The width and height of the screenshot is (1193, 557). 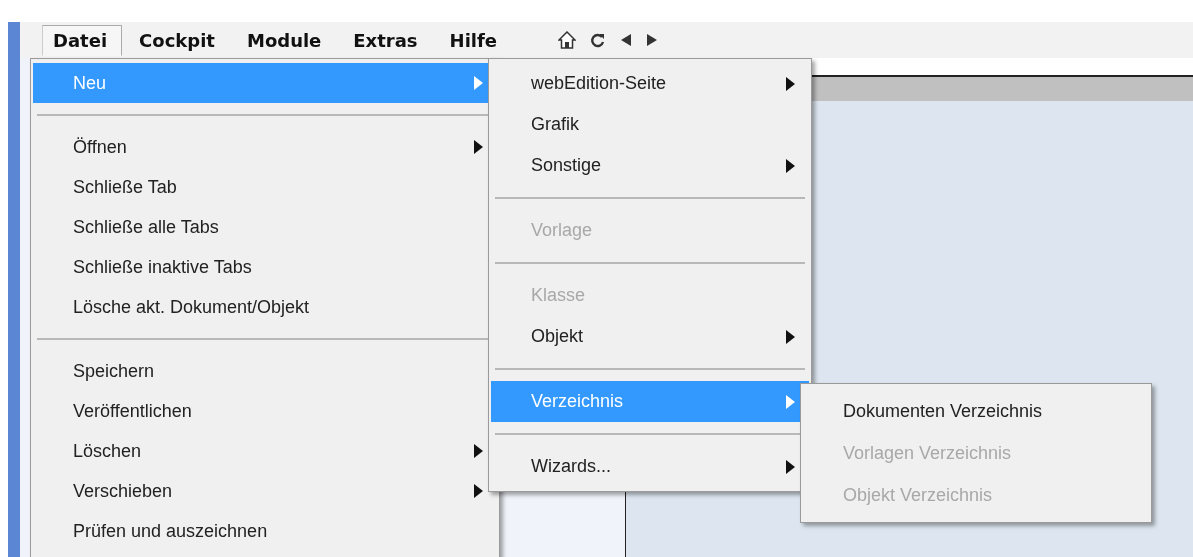 What do you see at coordinates (626, 40) in the screenshot?
I see `back-icon` at bounding box center [626, 40].